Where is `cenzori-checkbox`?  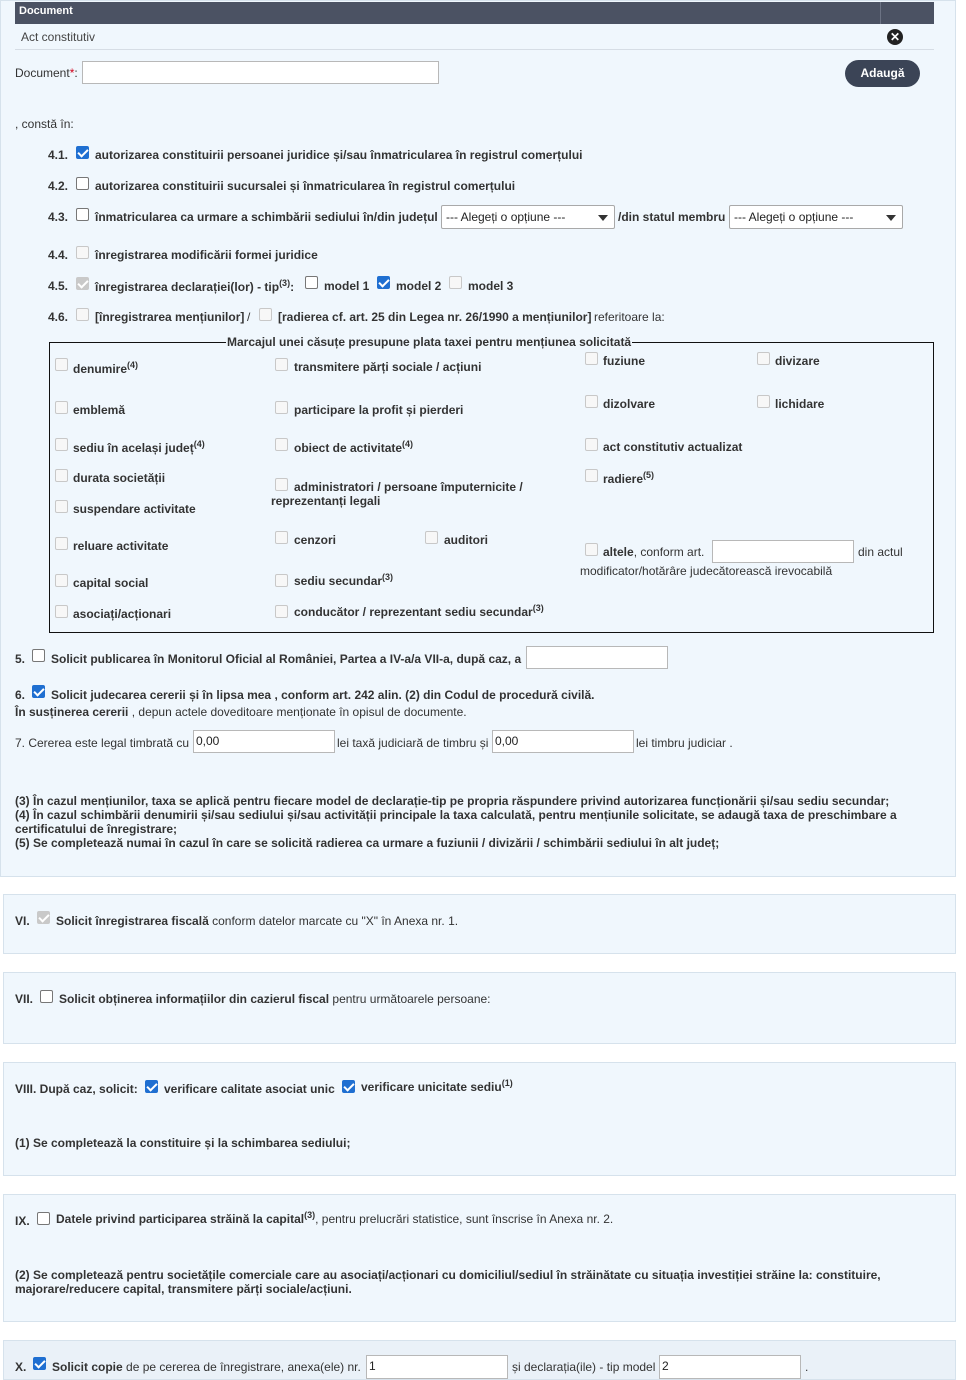 cenzori-checkbox is located at coordinates (281, 537).